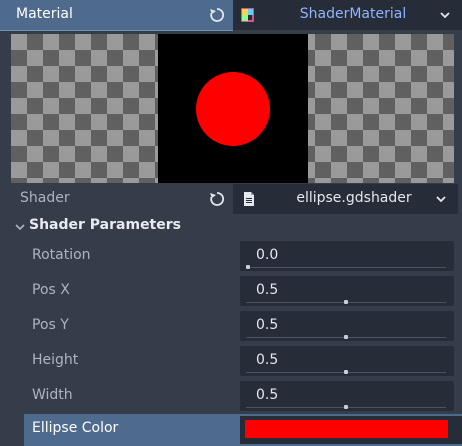 Image resolution: width=462 pixels, height=446 pixels. Describe the element at coordinates (116, 15) in the screenshot. I see `material-property-label: Material` at that location.